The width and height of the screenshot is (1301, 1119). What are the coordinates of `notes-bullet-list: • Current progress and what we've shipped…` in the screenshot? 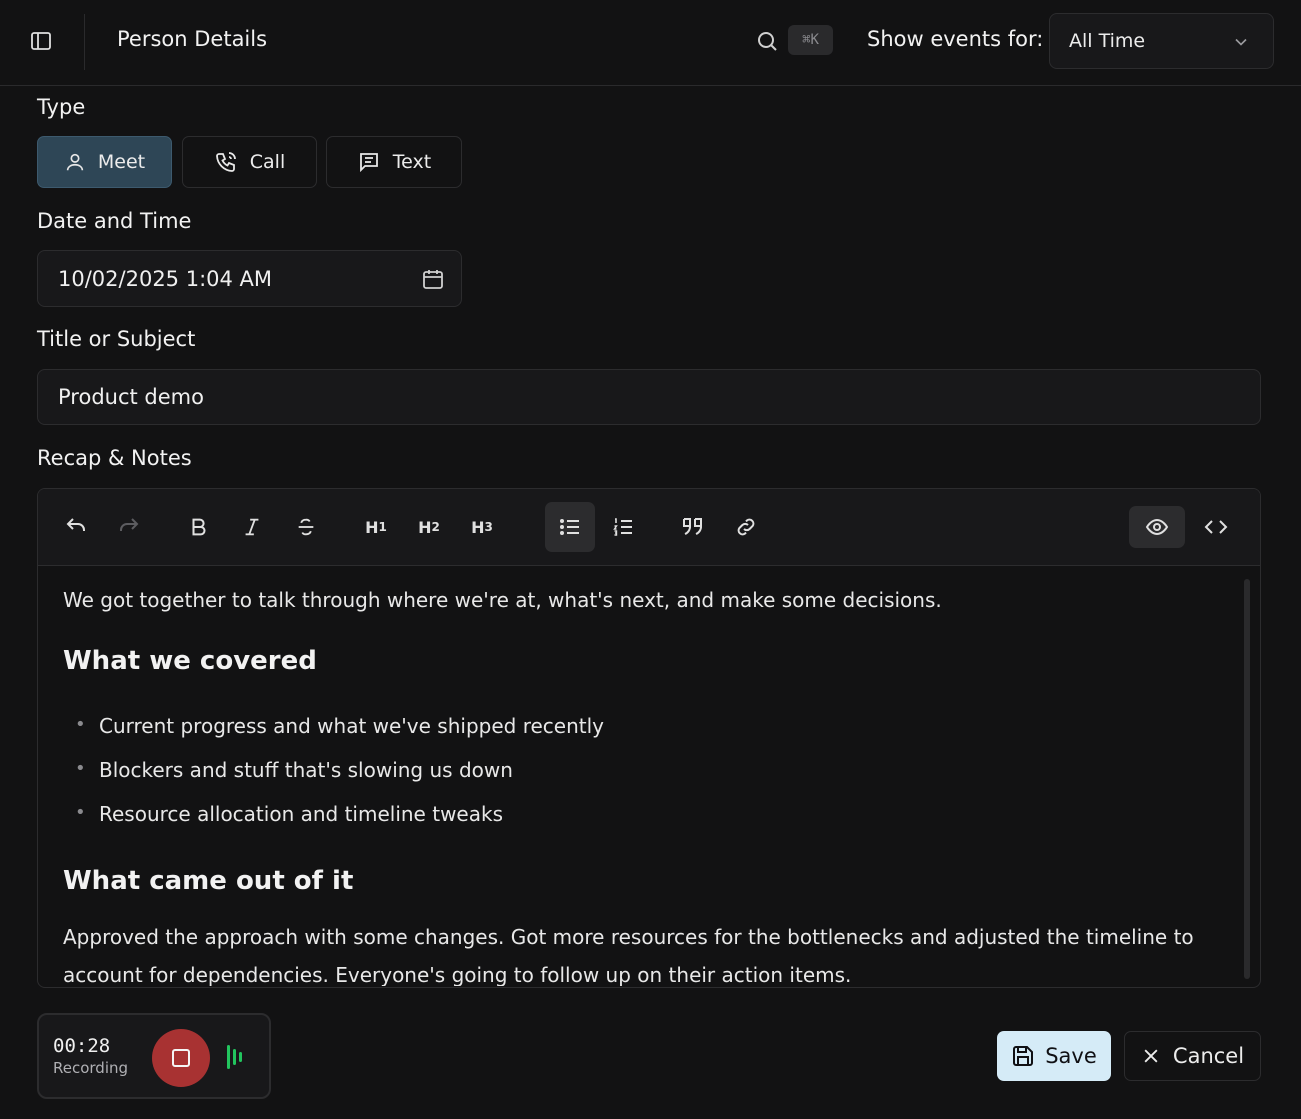 It's located at (339, 780).